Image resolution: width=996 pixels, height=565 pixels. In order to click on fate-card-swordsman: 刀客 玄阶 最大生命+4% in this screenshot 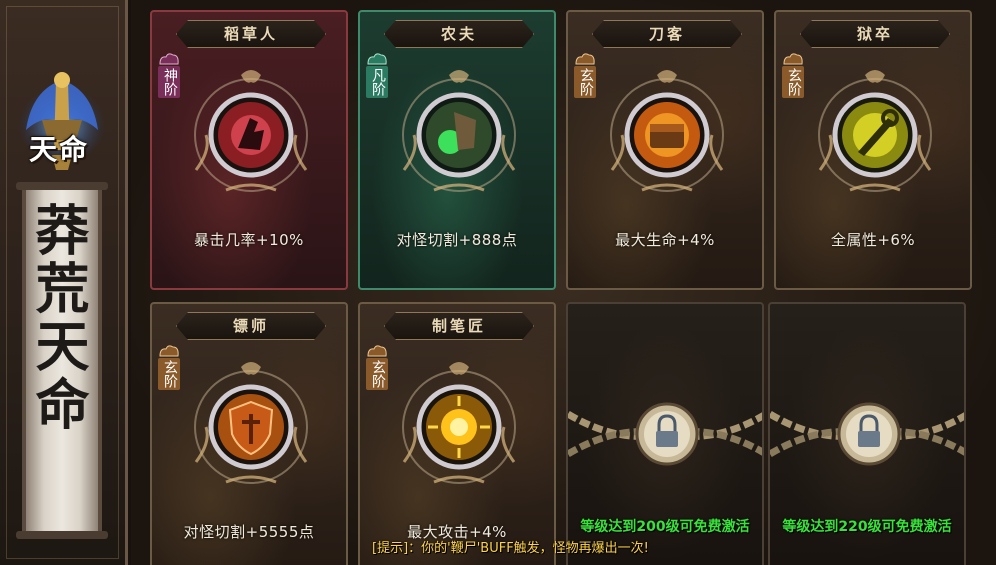, I will do `click(665, 150)`.